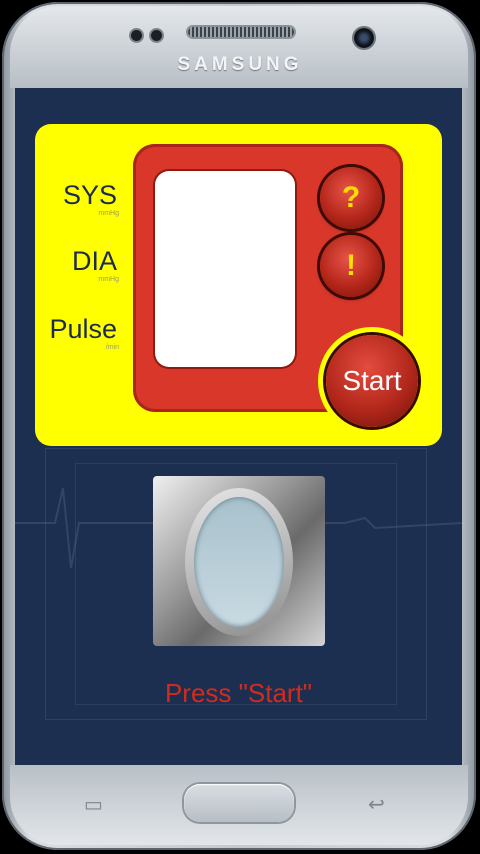 This screenshot has height=854, width=480. What do you see at coordinates (376, 804) in the screenshot?
I see `back-arrow-icon: ↩` at bounding box center [376, 804].